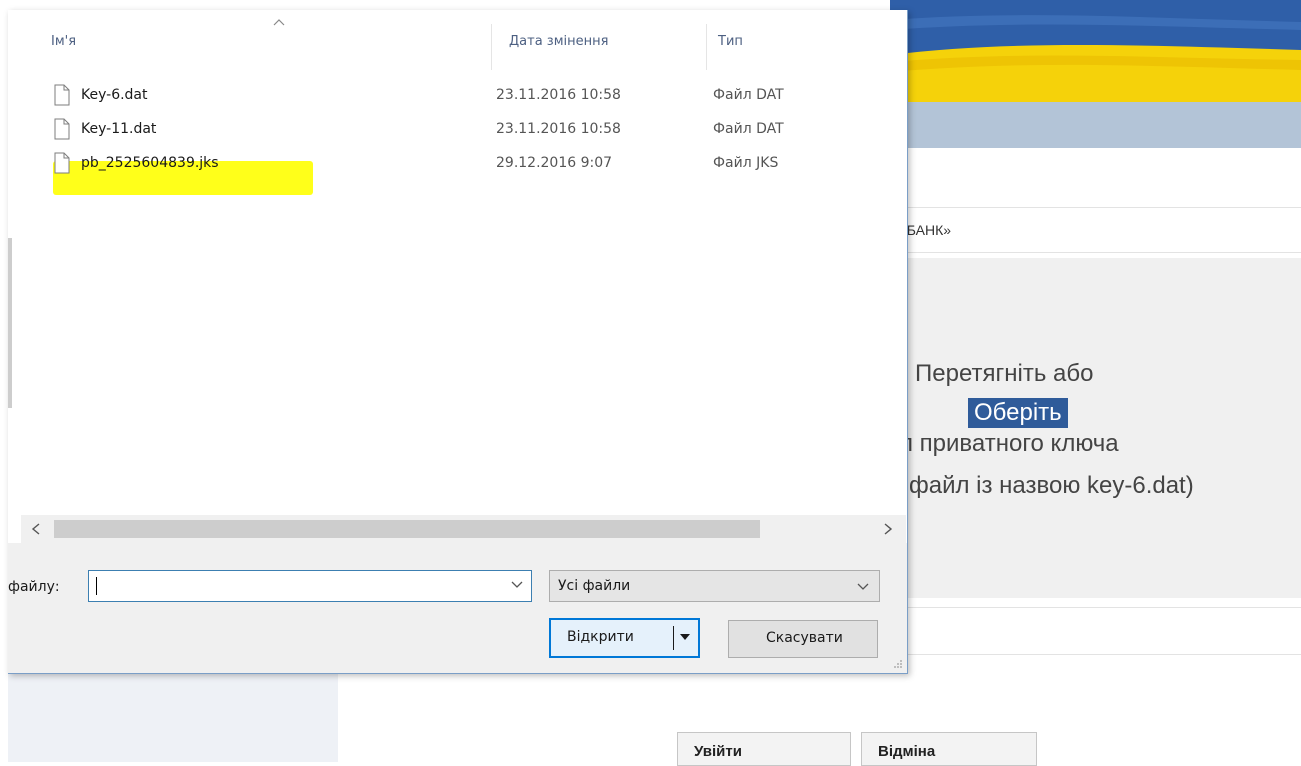 Image resolution: width=1301 pixels, height=766 pixels. What do you see at coordinates (898, 664) in the screenshot?
I see `resize-grip-icon` at bounding box center [898, 664].